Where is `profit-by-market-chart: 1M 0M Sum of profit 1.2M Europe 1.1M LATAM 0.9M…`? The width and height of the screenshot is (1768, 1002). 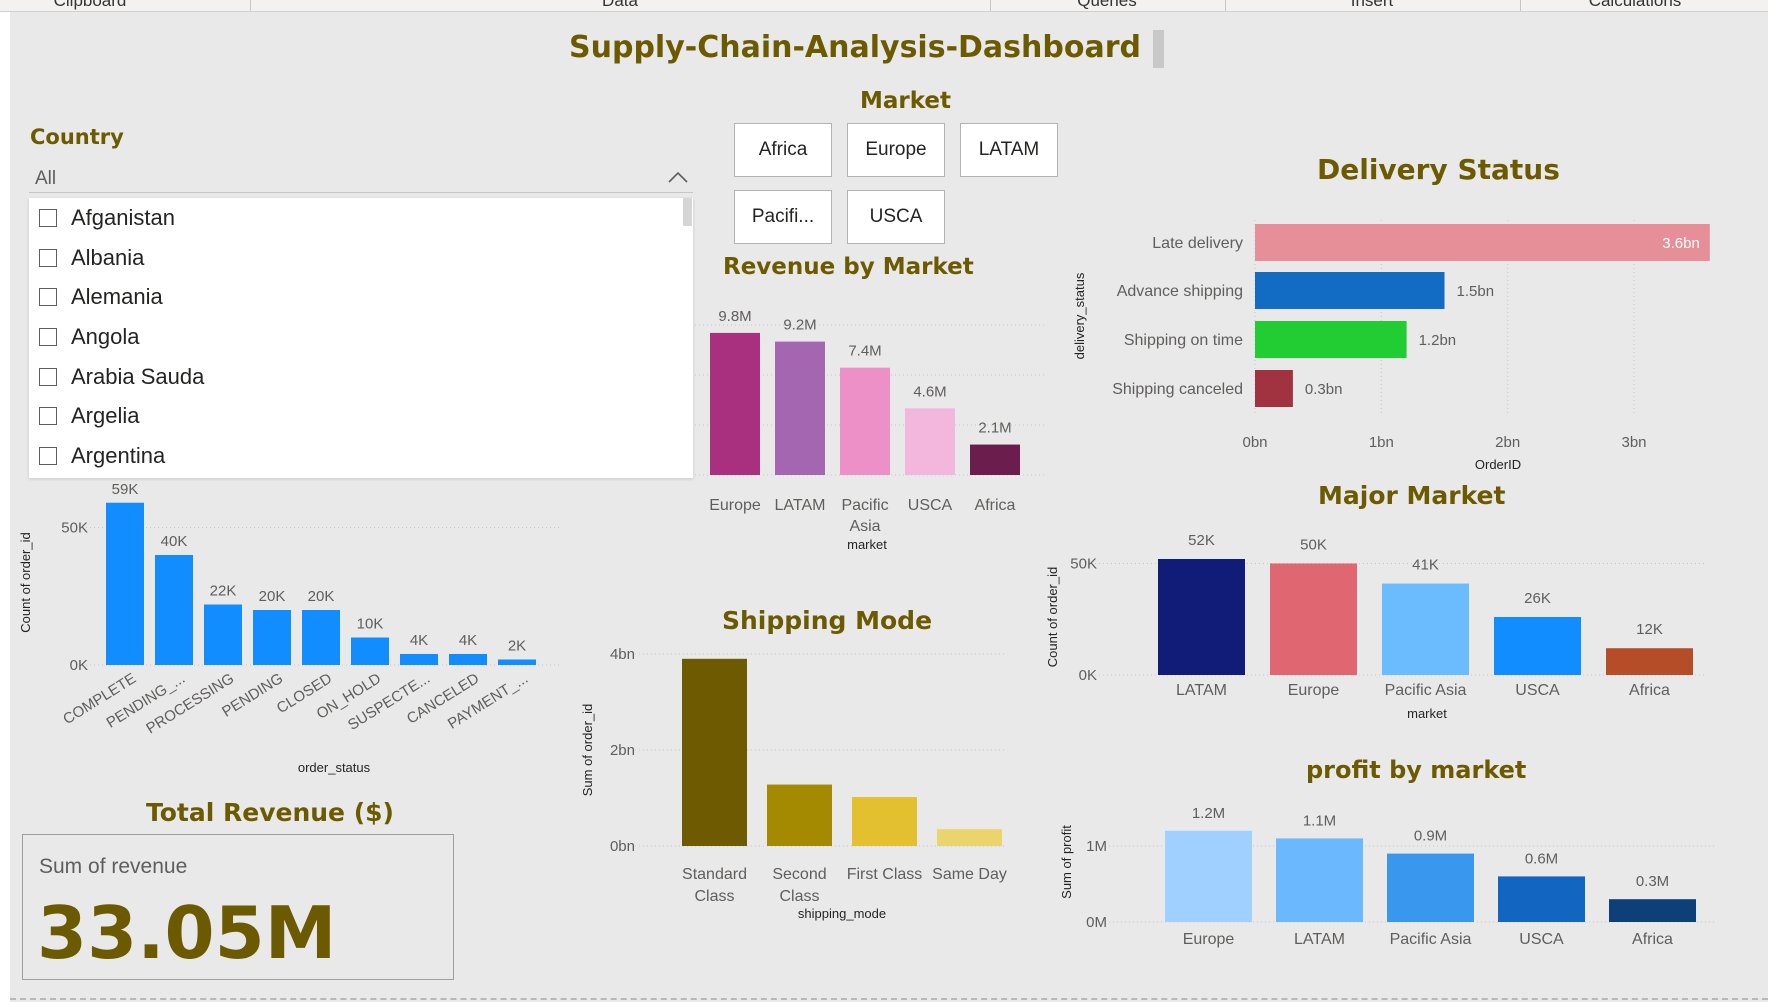
profit-by-market-chart: 1M 0M Sum of profit 1.2M Europe 1.1M LATAM 0.9M… is located at coordinates (1387, 876).